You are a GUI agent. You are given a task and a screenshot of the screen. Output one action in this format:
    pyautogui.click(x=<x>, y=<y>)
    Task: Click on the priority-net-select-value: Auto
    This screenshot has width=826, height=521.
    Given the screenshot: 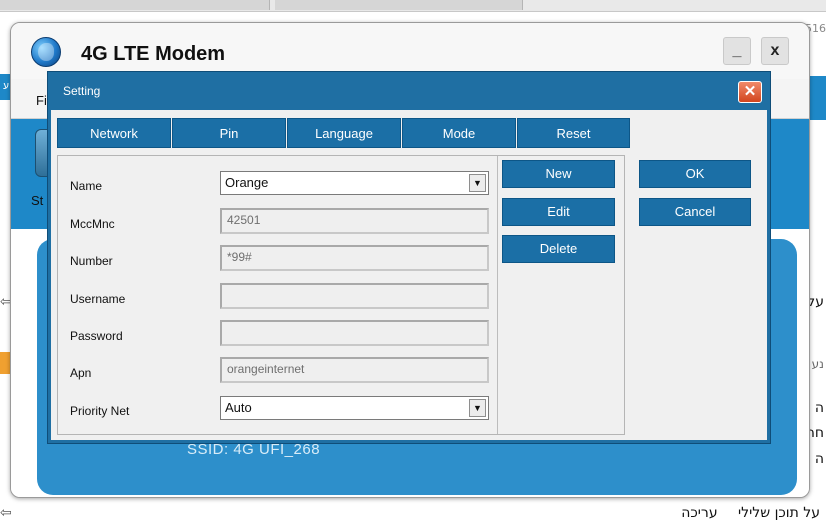 What is the action you would take?
    pyautogui.click(x=238, y=407)
    